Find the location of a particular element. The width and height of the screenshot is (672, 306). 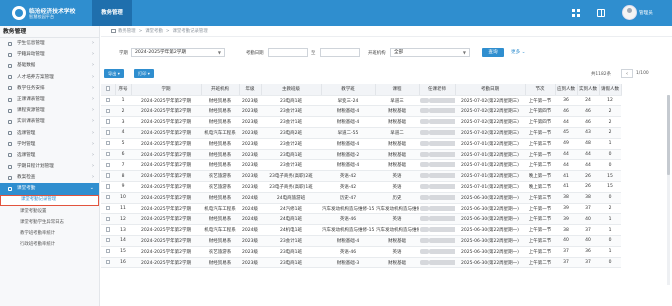

sidebar-subitem: 课堂考勤学生异常日志 is located at coordinates (49, 222).